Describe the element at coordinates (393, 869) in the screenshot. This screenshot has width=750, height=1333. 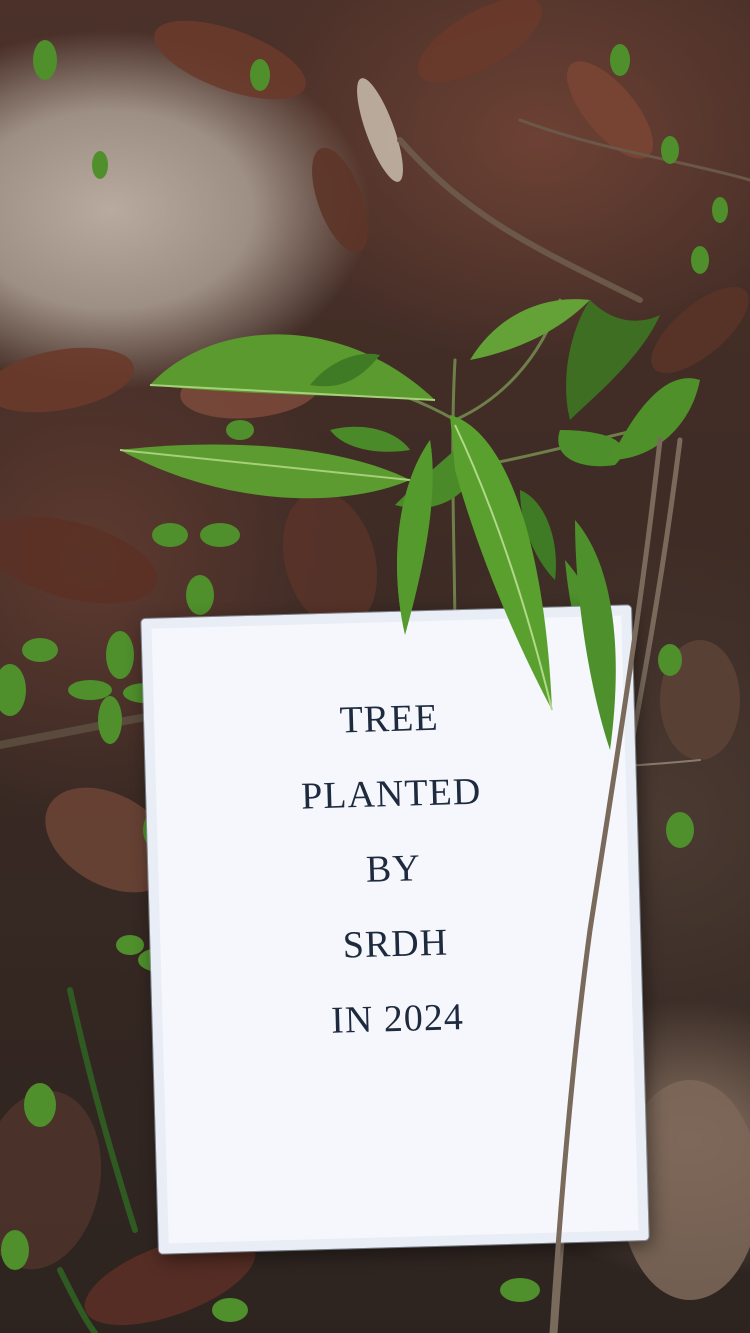
I see `sign-line-3: BY` at that location.